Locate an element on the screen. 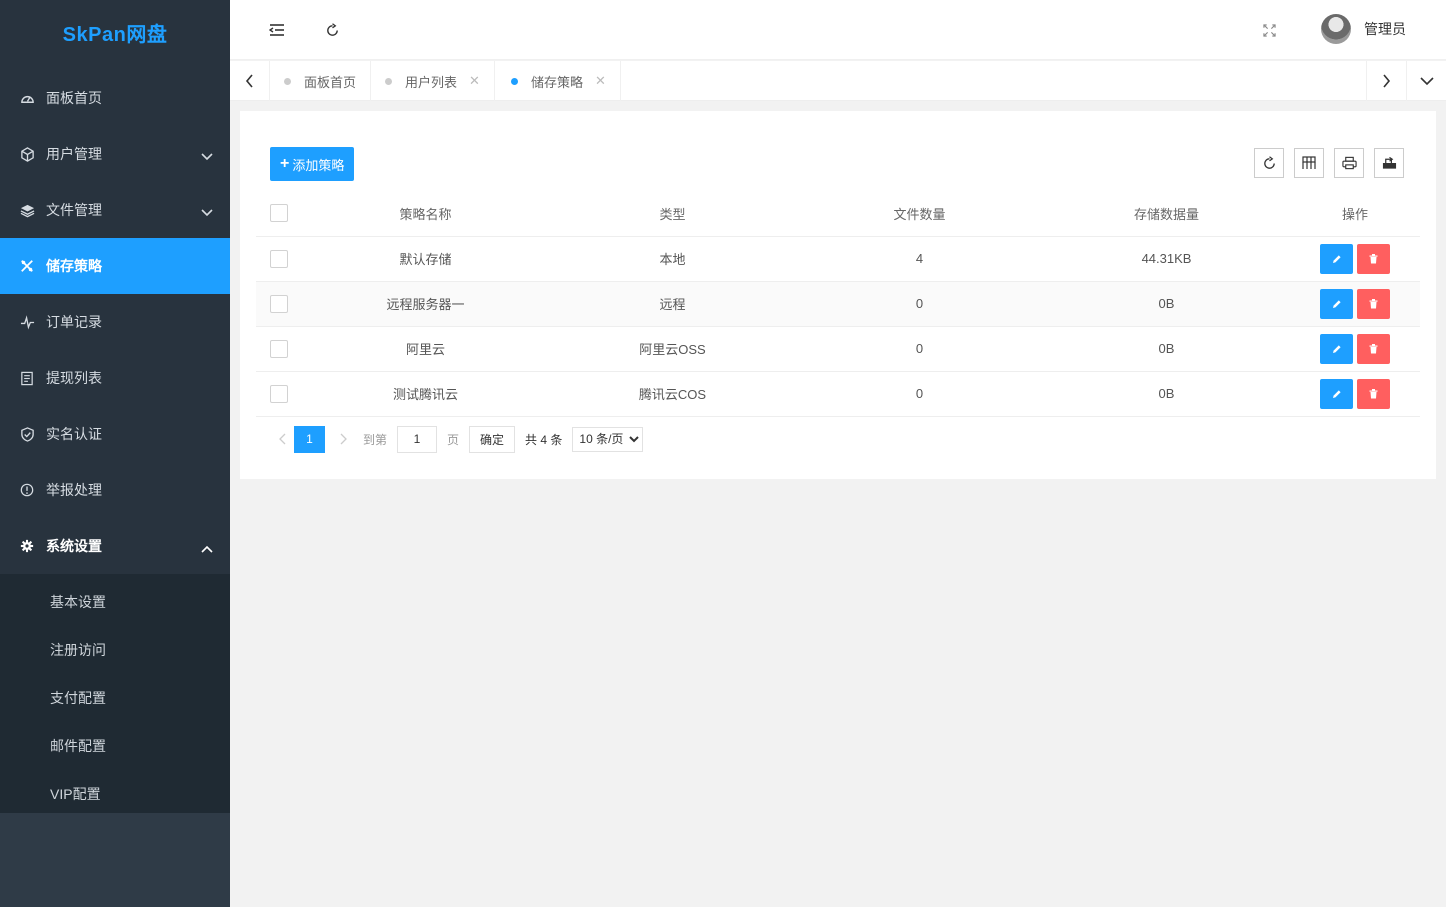 The height and width of the screenshot is (907, 1446). user-name: 管理员 is located at coordinates (1385, 29).